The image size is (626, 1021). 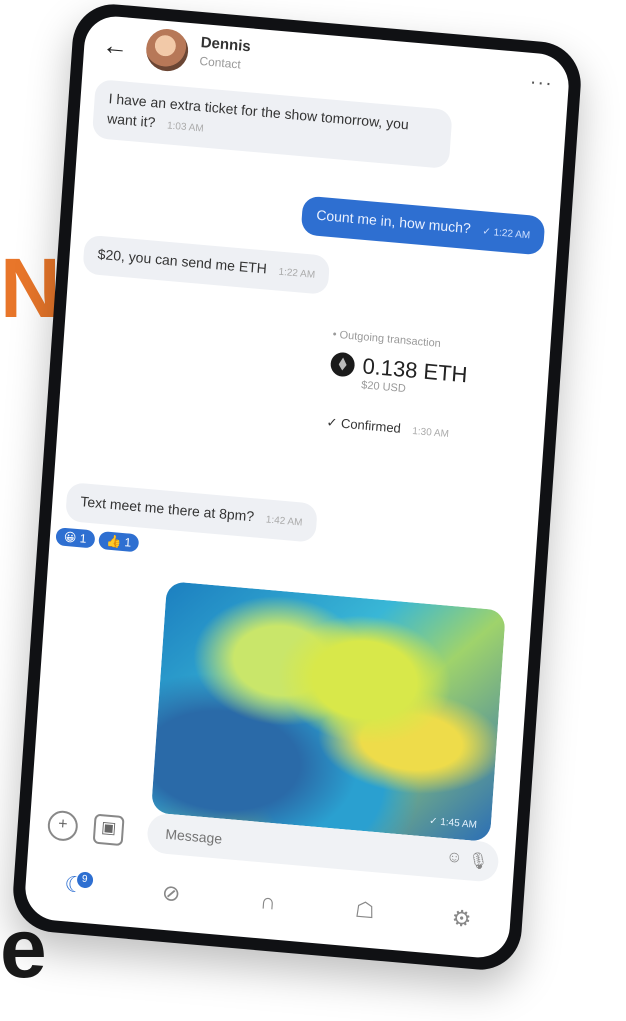 I want to click on message-incoming: $20, you can send me ETH 1:22 AM, so click(x=206, y=264).